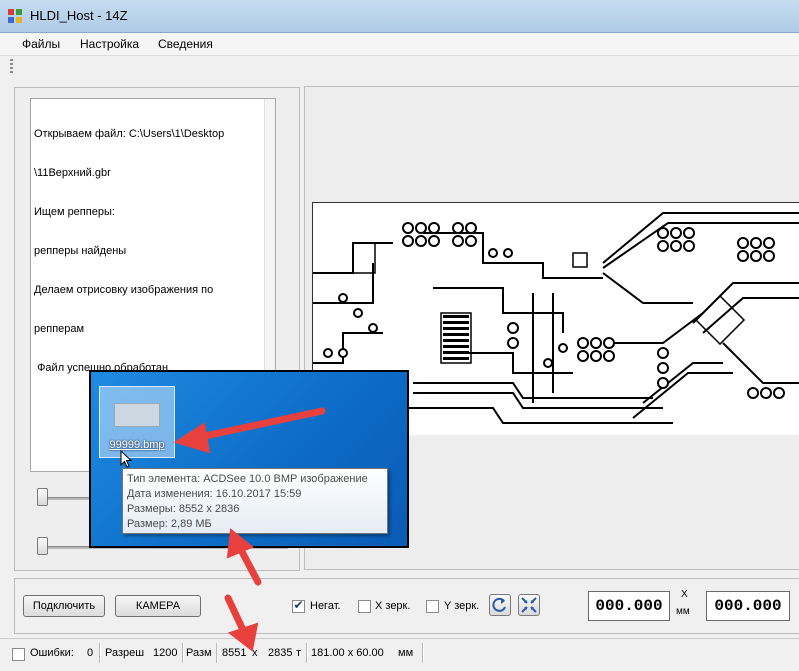 The width and height of the screenshot is (799, 671). I want to click on height-px-value: 2835, so click(280, 653).